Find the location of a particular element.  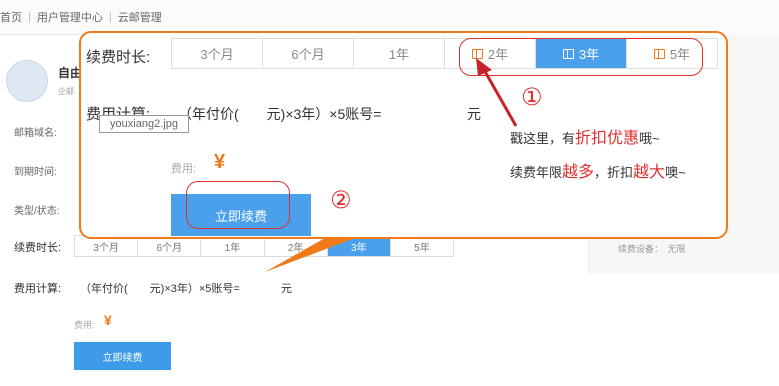

price-formula: （年付价( 元)×3年）×5账号= is located at coordinates (280, 114).